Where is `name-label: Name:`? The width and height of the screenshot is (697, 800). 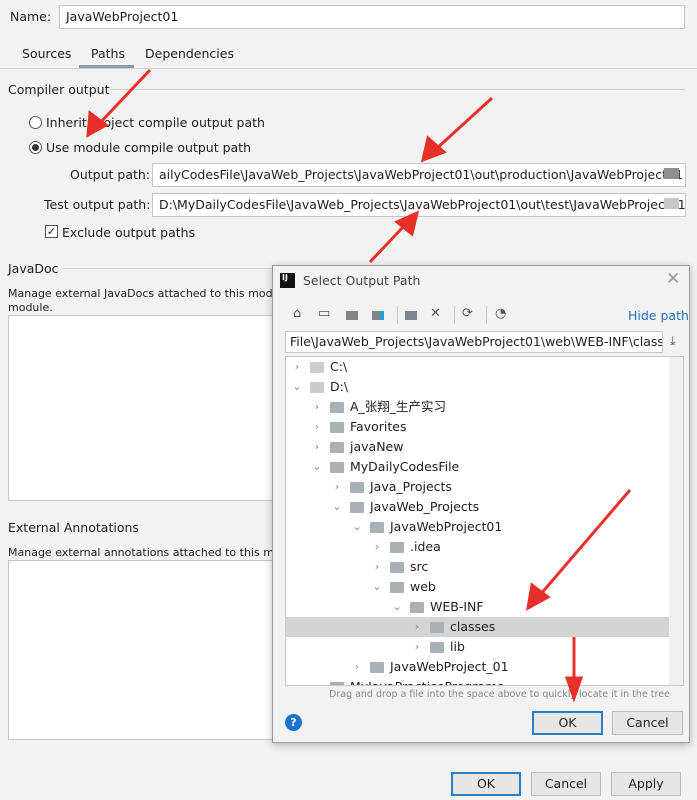 name-label: Name: is located at coordinates (31, 16).